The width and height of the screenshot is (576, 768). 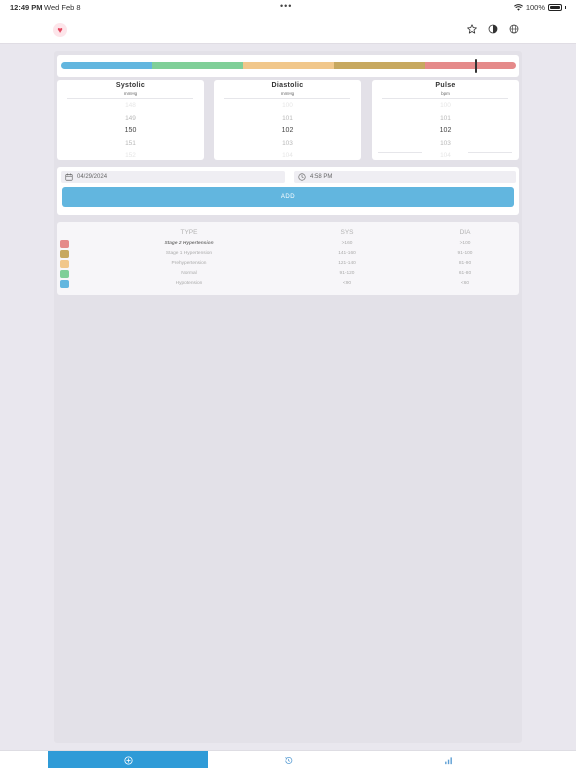 I want to click on datetime-card: 04/29/2024 4:58 PM ADD, so click(x=288, y=191).